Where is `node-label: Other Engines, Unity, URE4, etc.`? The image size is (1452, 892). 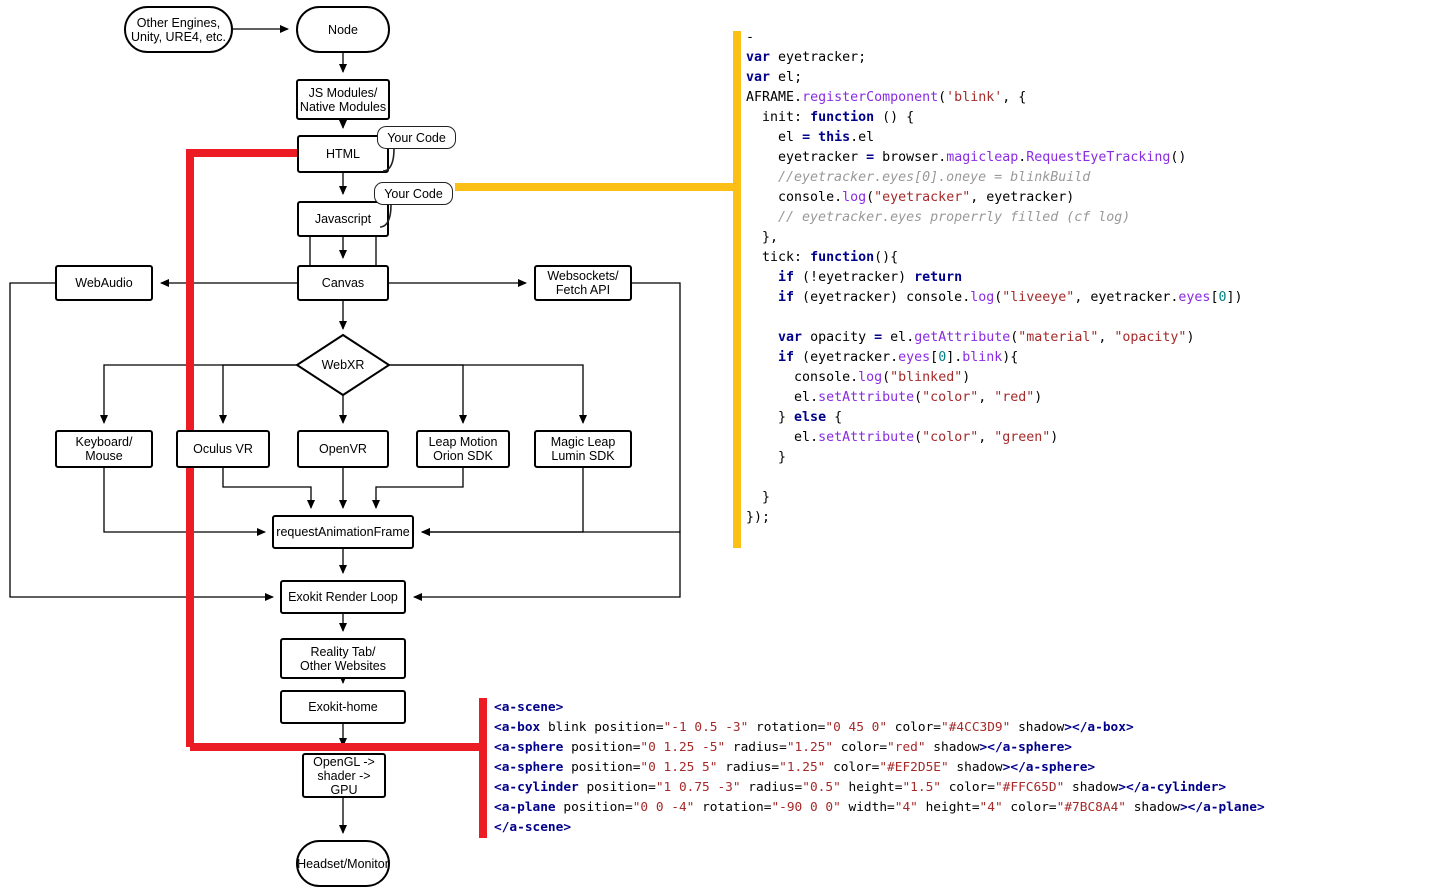 node-label: Other Engines, Unity, URE4, etc. is located at coordinates (178, 29).